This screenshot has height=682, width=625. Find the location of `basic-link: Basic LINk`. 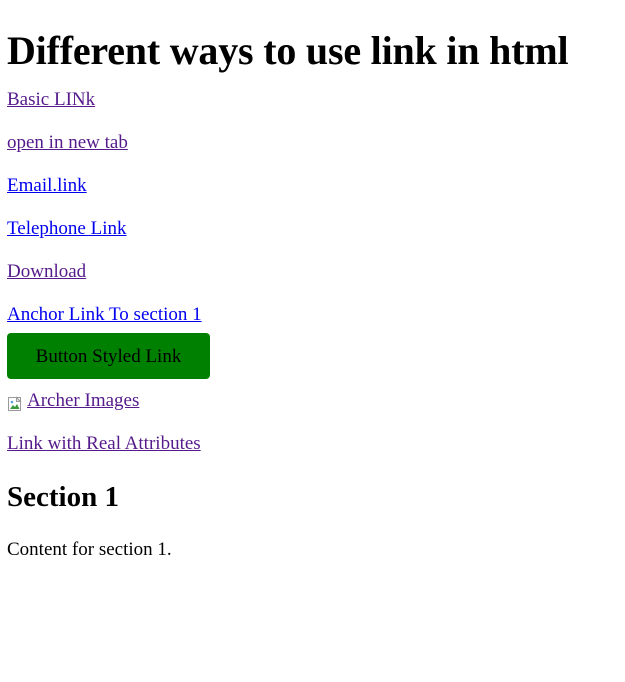

basic-link: Basic LINk is located at coordinates (51, 99).